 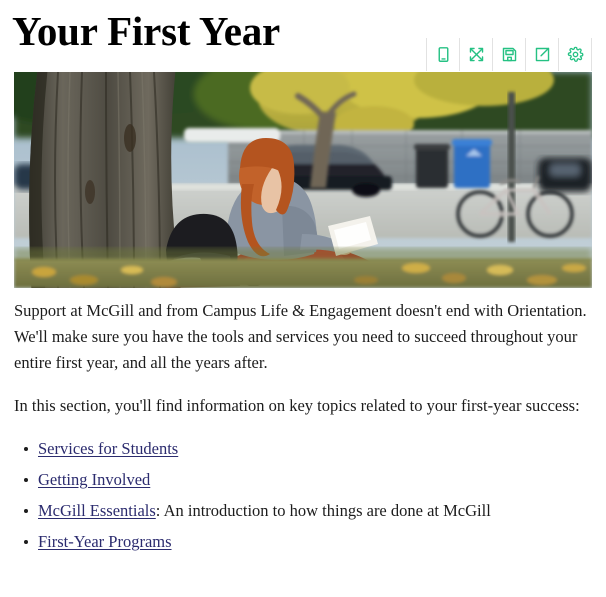 What do you see at coordinates (94, 479) in the screenshot?
I see `link-getting-involved: Getting Involved` at bounding box center [94, 479].